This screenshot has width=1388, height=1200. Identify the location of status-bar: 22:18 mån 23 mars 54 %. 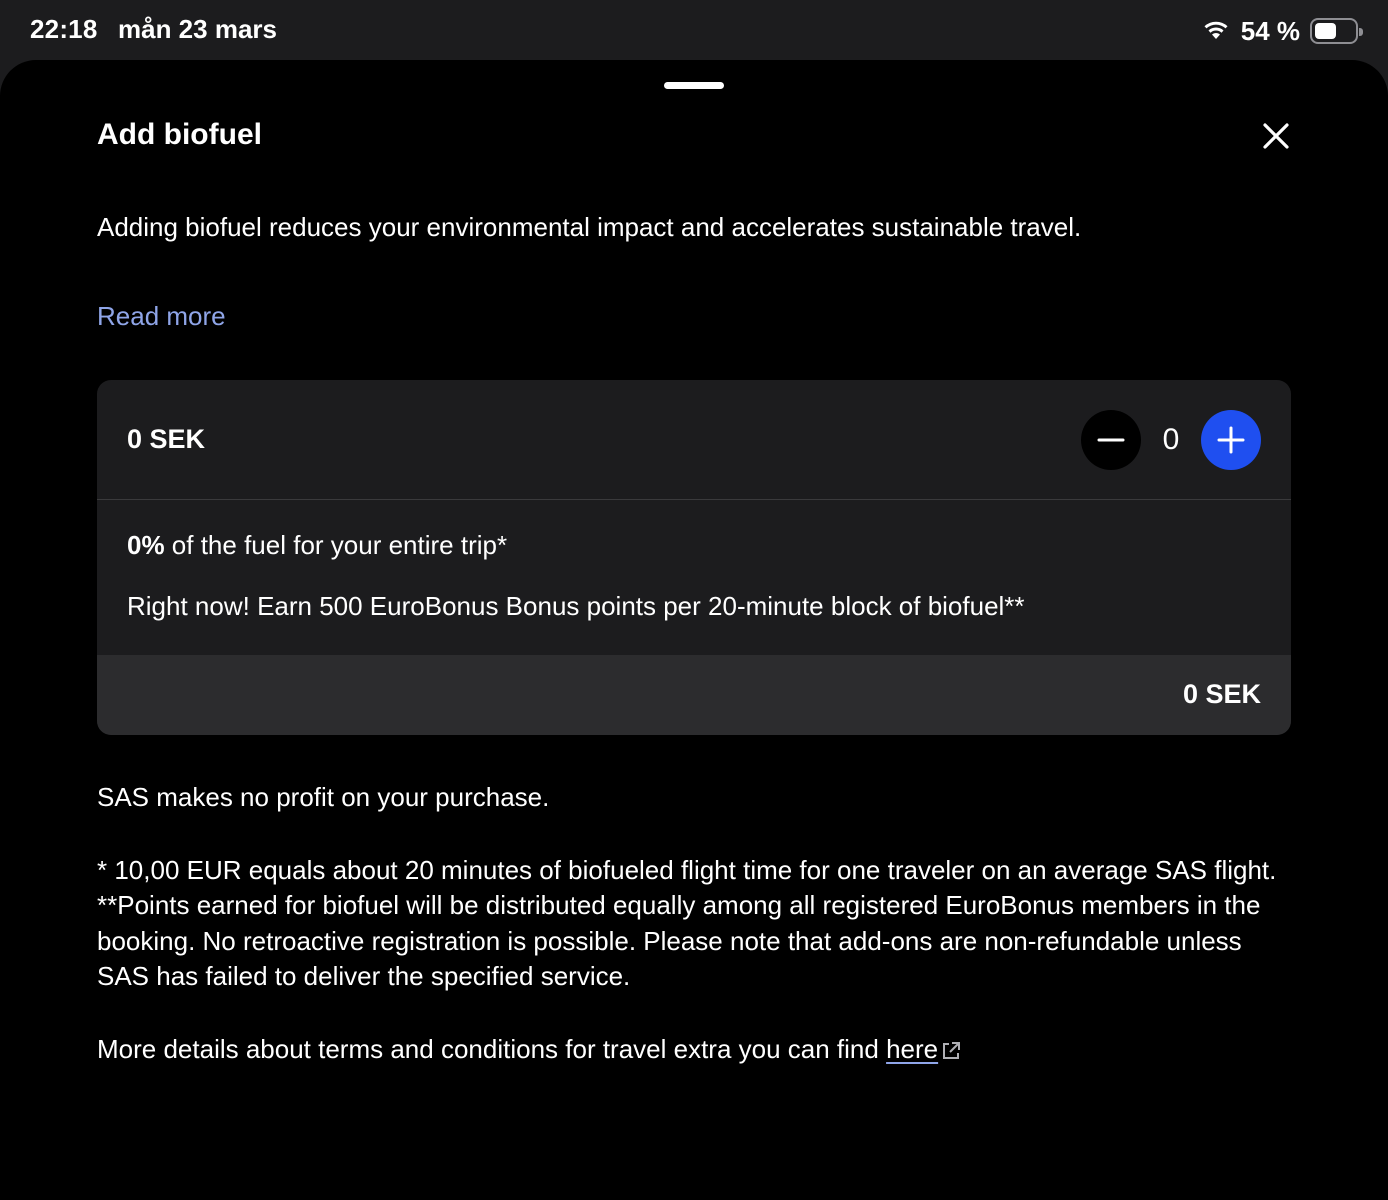
(694, 30).